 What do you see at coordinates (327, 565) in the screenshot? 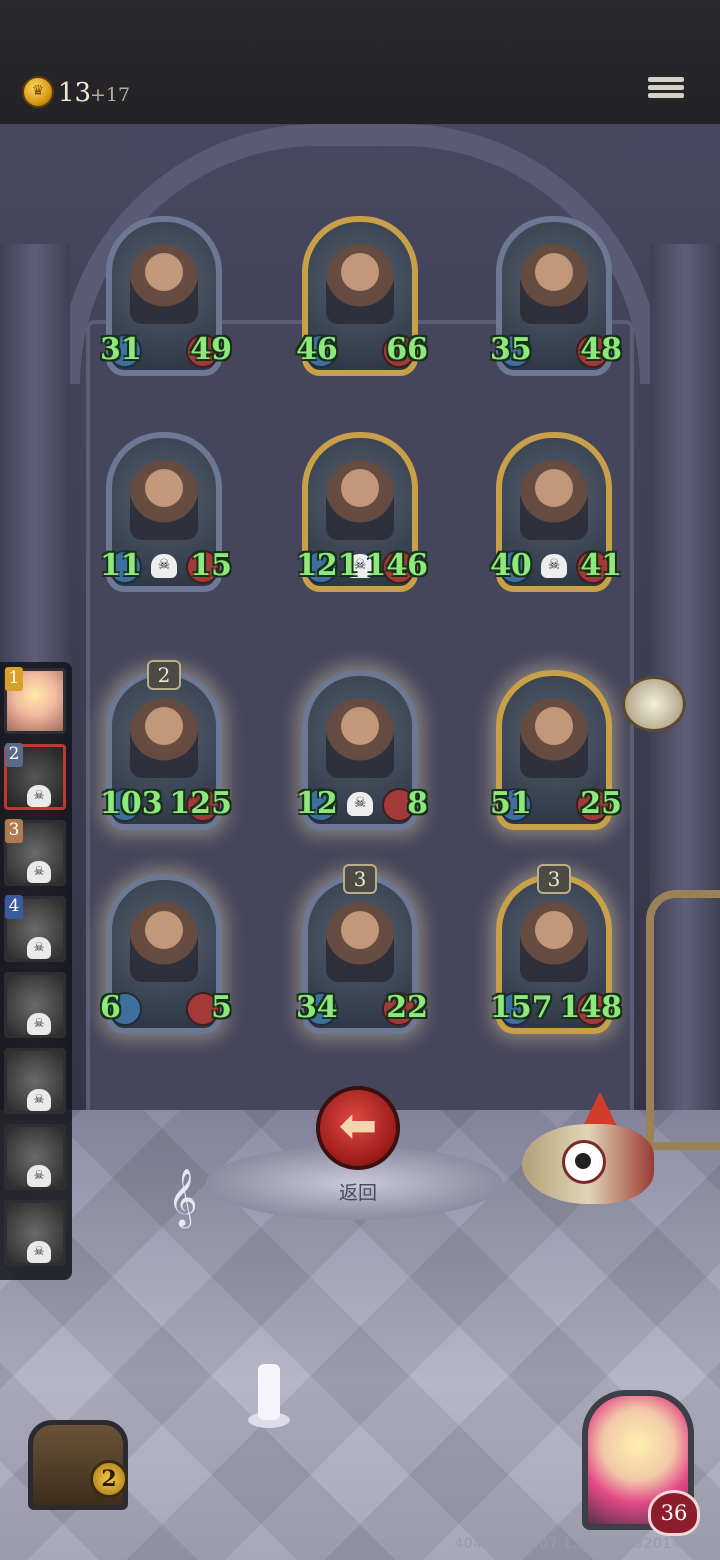
I see `unit-attack: 121` at bounding box center [327, 565].